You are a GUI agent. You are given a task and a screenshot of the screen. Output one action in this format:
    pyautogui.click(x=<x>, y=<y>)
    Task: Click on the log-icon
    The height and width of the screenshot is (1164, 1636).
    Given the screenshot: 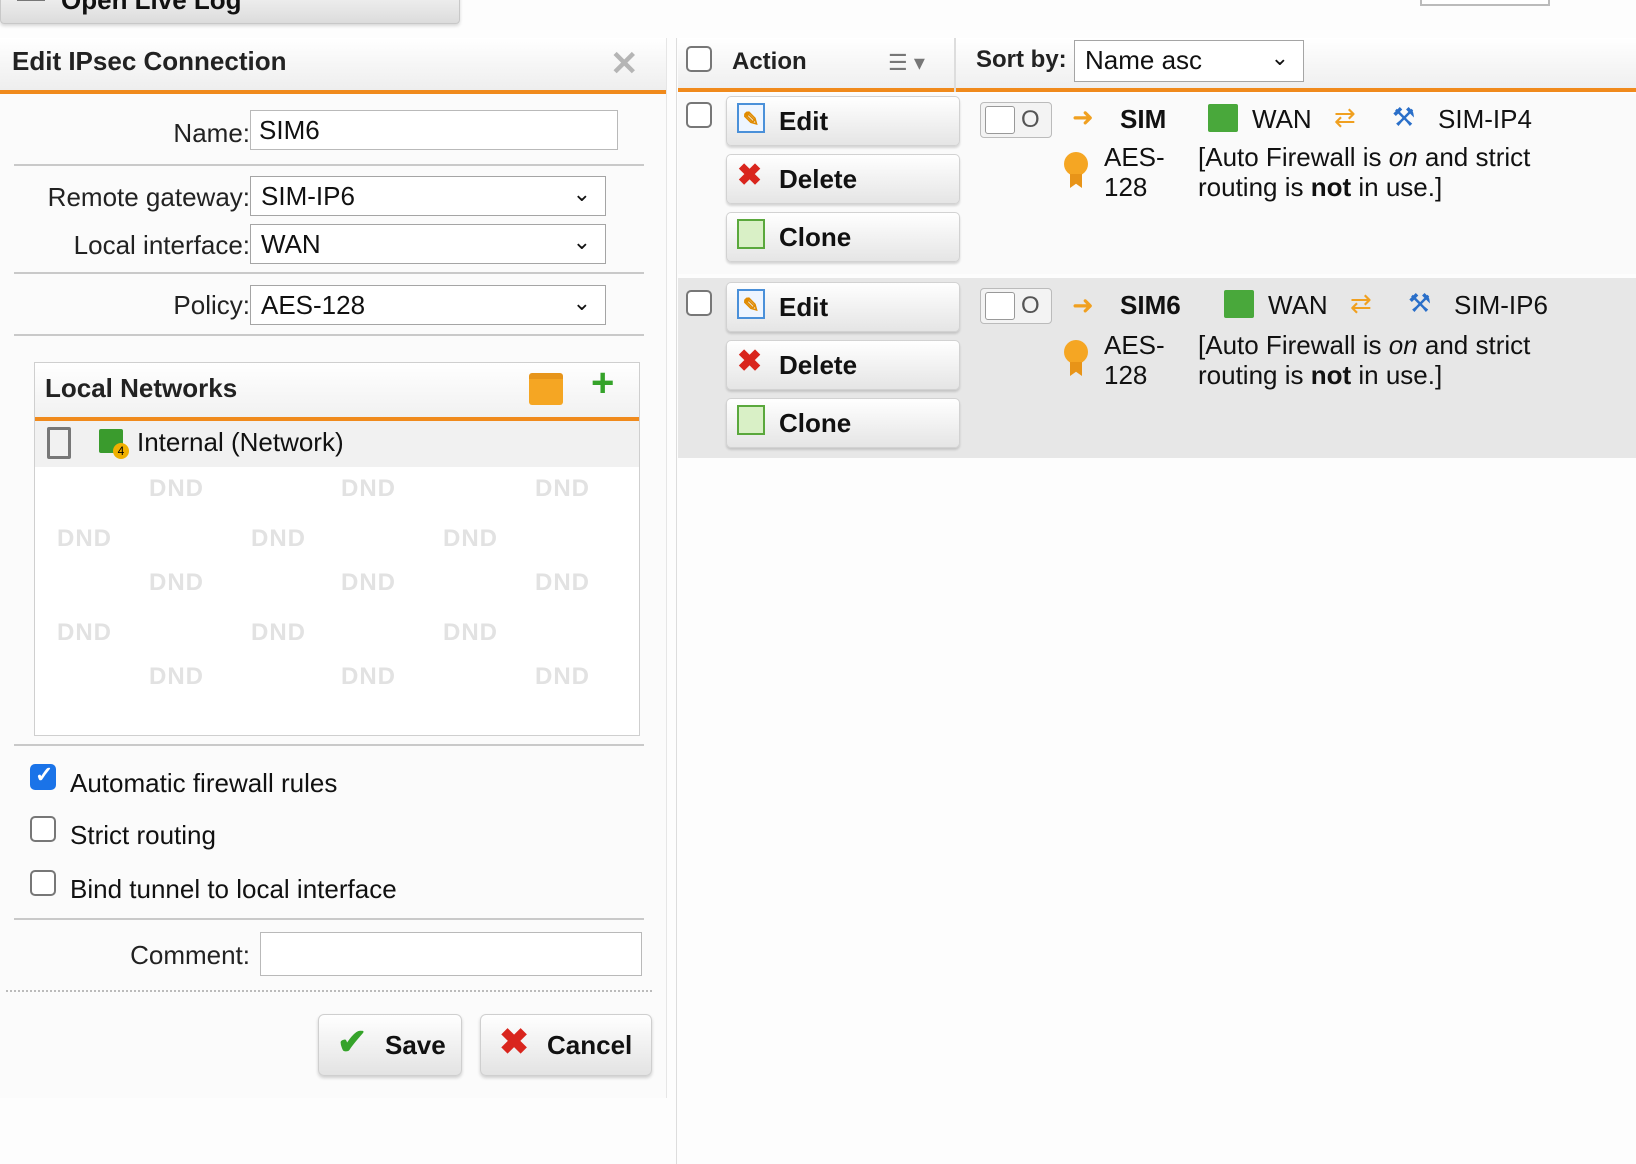 What is the action you would take?
    pyautogui.click(x=31, y=0)
    